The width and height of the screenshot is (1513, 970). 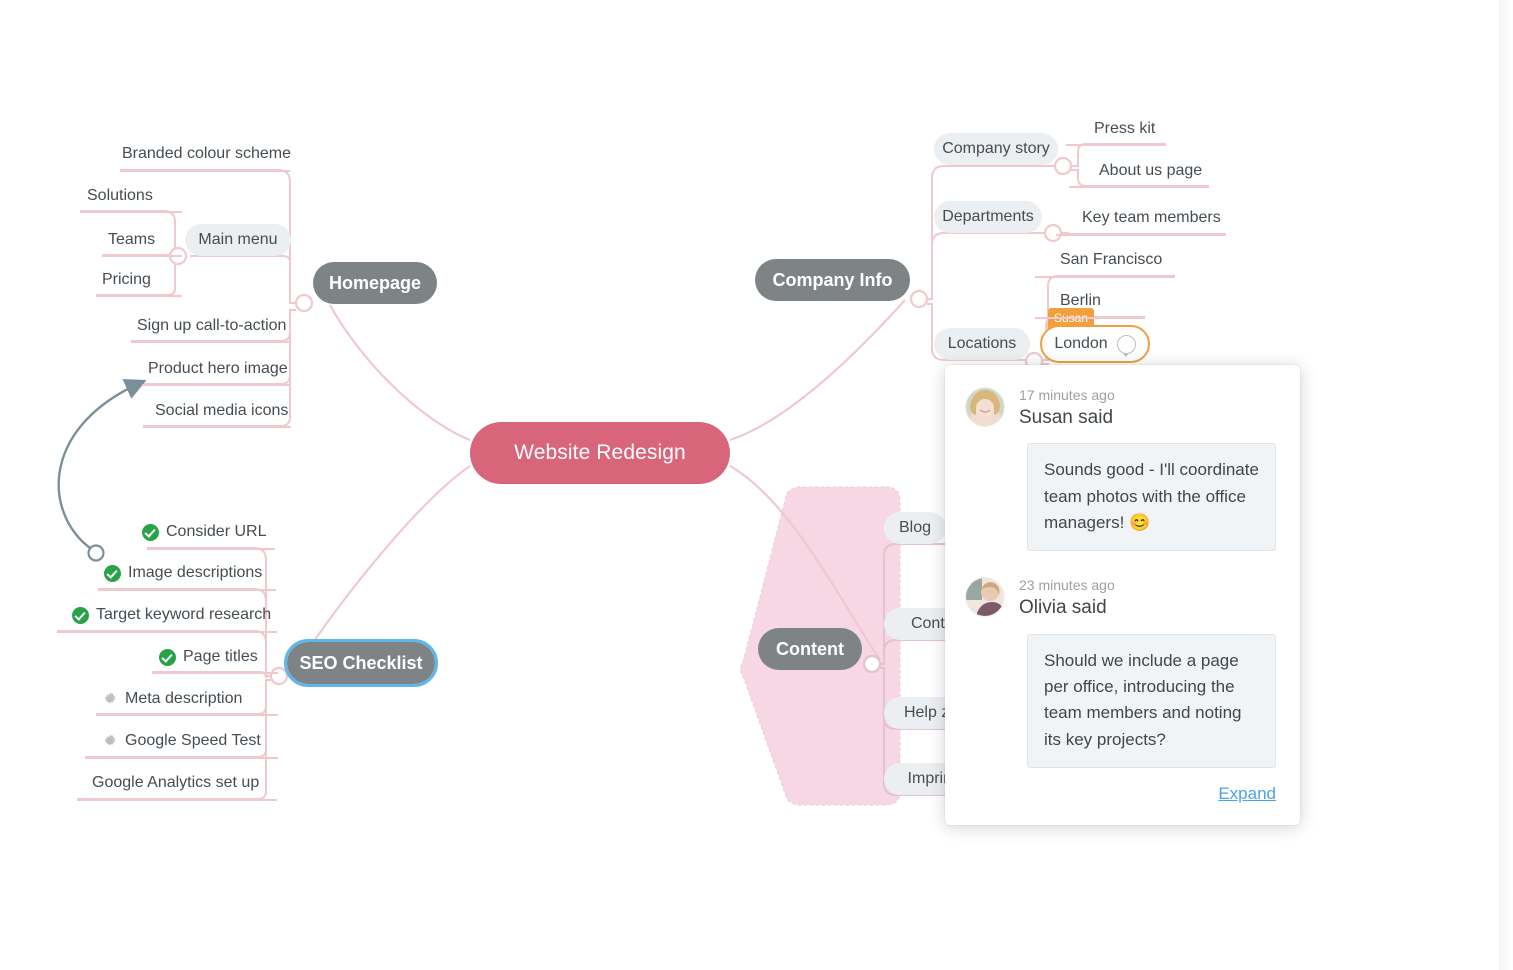 I want to click on root-node-website-redesign: Website Redesign, so click(x=600, y=453).